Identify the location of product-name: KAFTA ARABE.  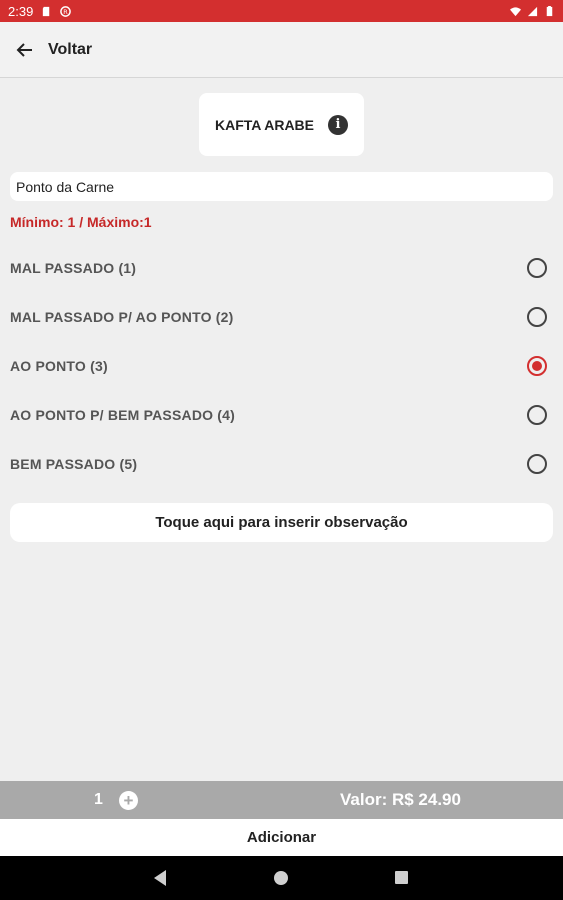
(264, 124).